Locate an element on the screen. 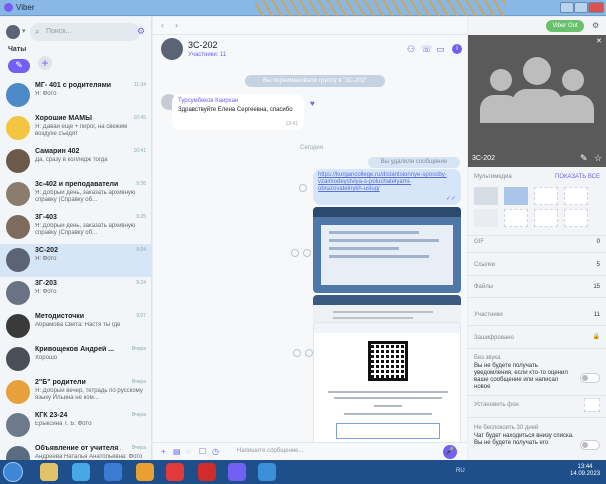 The width and height of the screenshot is (606, 484). divider is located at coordinates (537, 417).